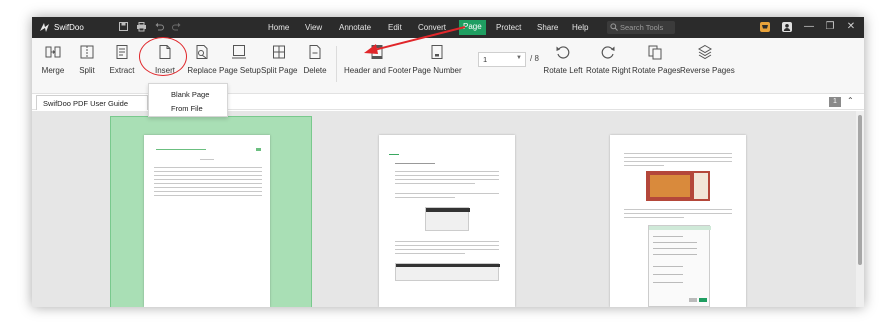  Describe the element at coordinates (707, 65) in the screenshot. I see `reverse-pages-button: Reverse Pages` at that location.